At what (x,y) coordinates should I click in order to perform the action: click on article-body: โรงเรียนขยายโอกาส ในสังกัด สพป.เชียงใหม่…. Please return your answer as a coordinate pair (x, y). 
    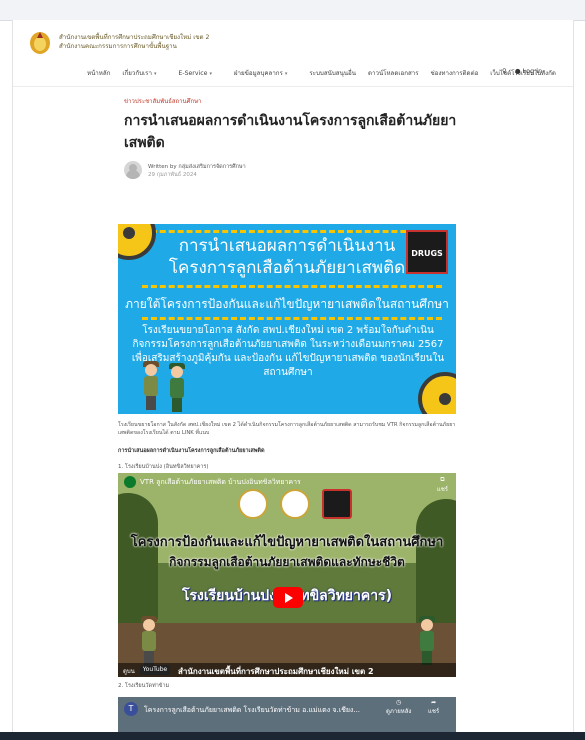
    Looking at the image, I should click on (287, 429).